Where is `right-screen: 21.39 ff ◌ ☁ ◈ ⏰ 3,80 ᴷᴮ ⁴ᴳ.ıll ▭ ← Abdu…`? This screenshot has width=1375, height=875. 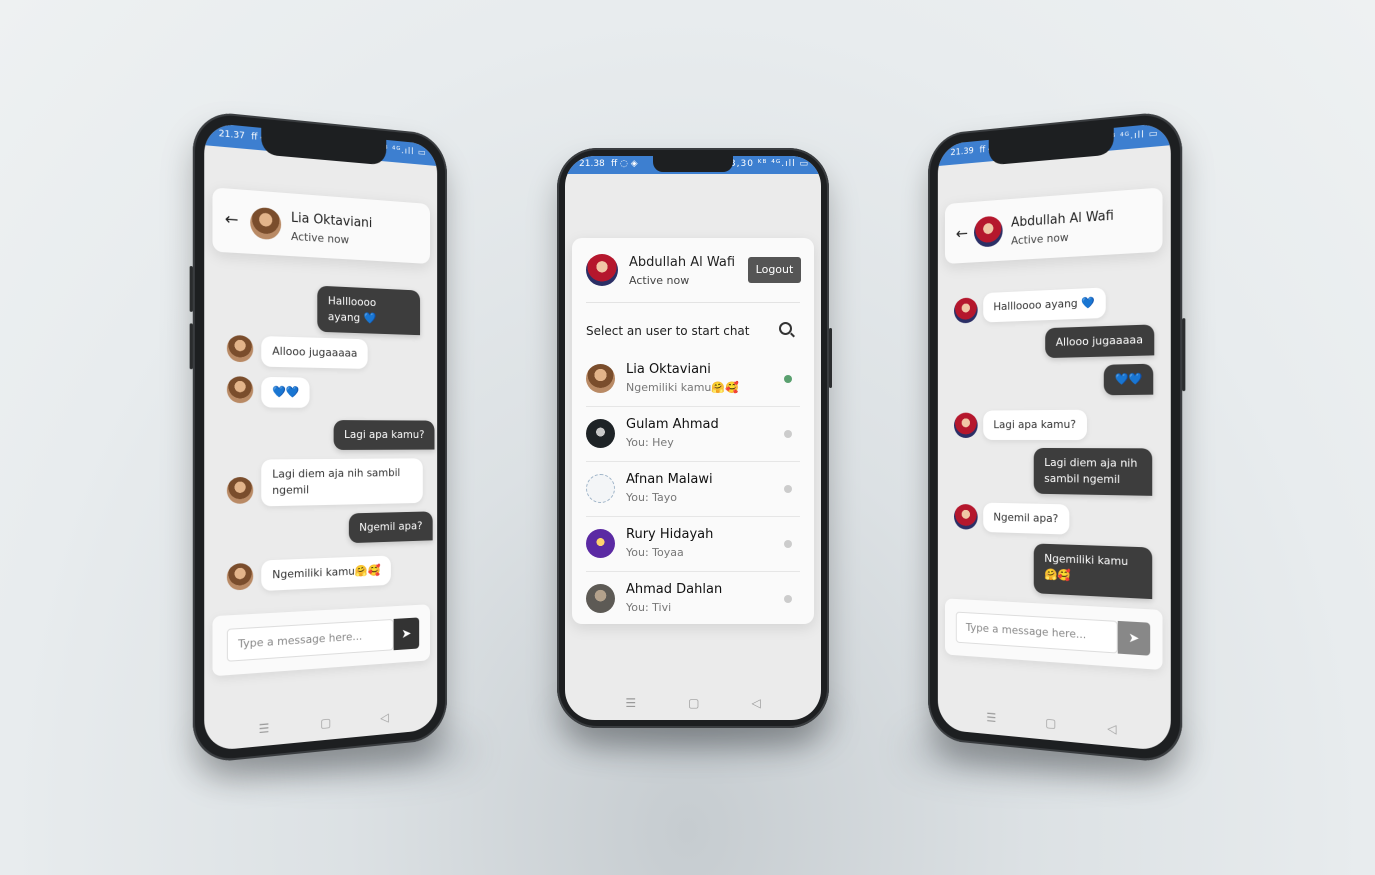
right-screen: 21.39 ff ◌ ☁ ◈ ⏰ 3,80 ᴷᴮ ⁴ᴳ.ıll ▭ ← Abdu… is located at coordinates (1054, 437).